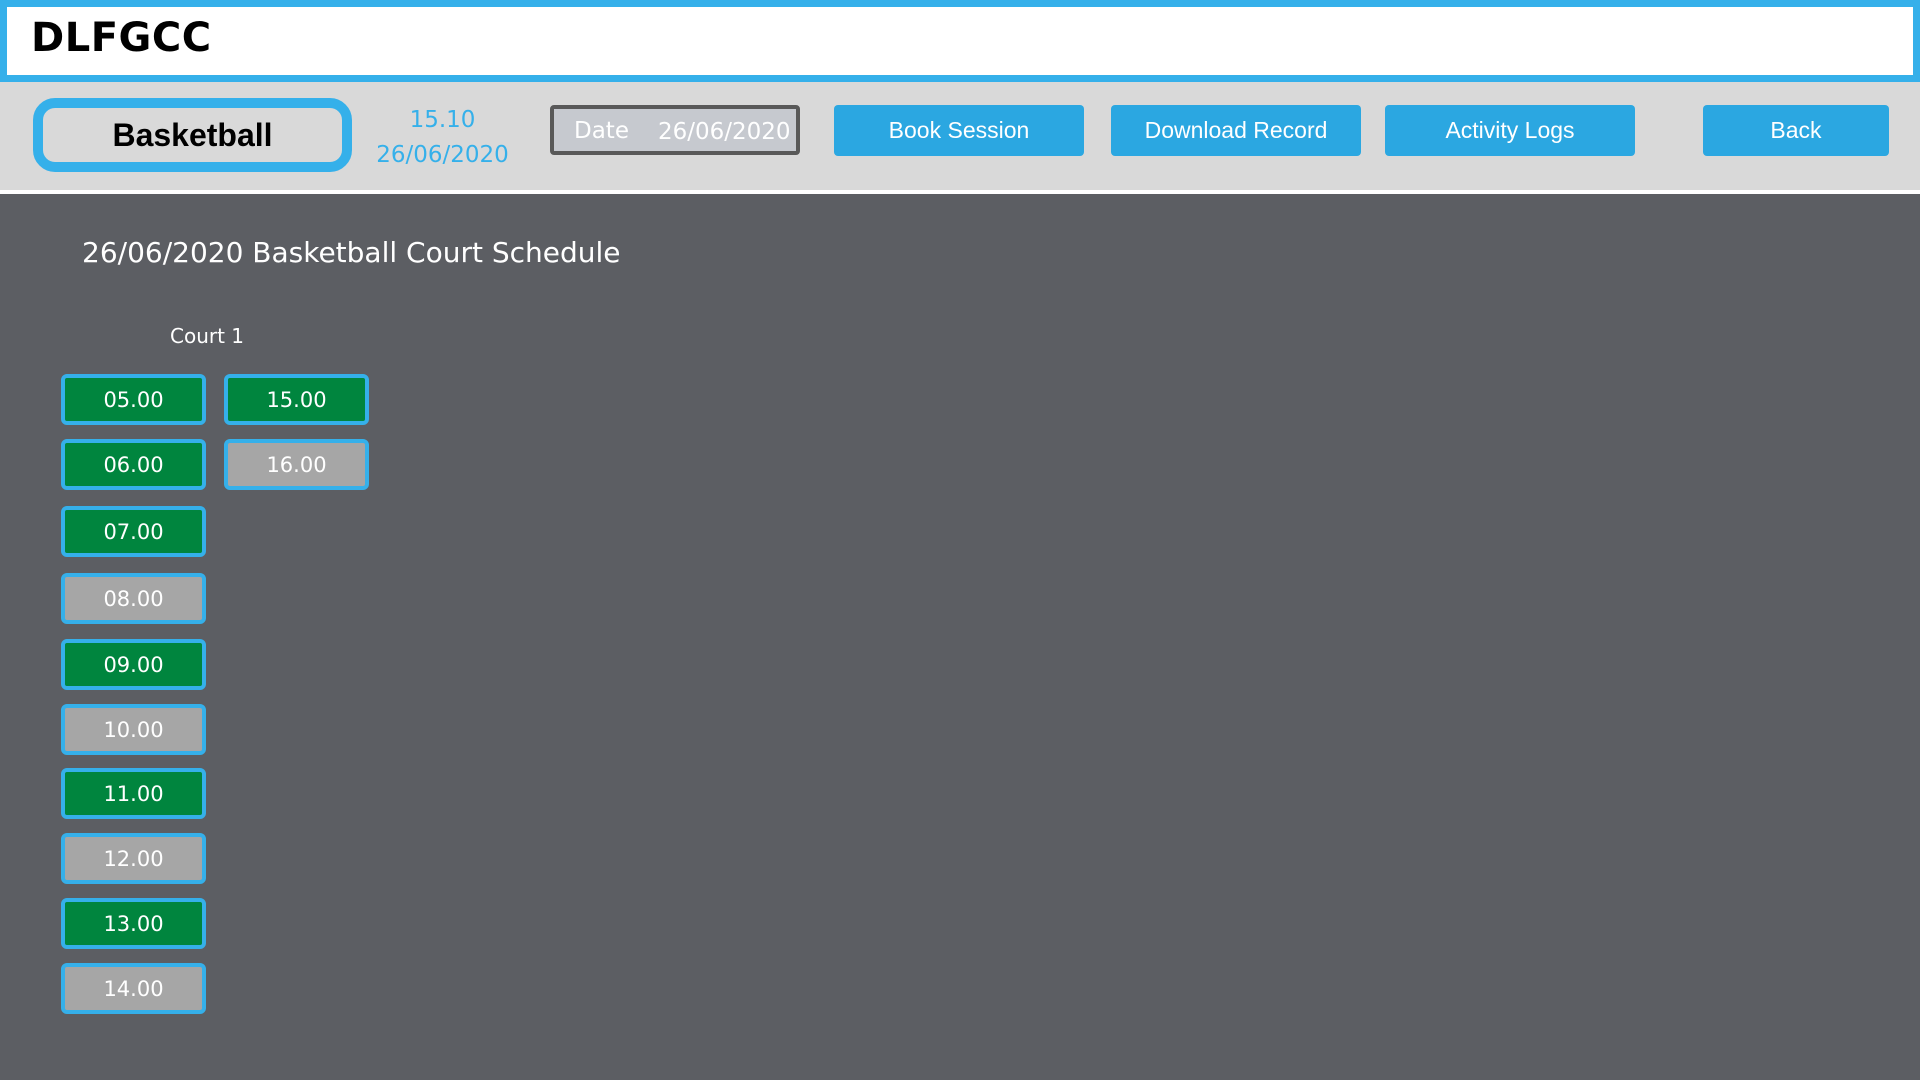 Image resolution: width=1920 pixels, height=1080 pixels. Describe the element at coordinates (133, 729) in the screenshot. I see `time-slot: 10.00` at that location.